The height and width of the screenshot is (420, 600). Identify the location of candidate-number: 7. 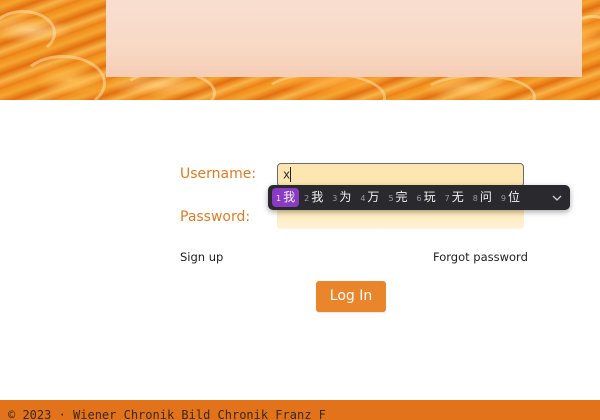
(447, 198).